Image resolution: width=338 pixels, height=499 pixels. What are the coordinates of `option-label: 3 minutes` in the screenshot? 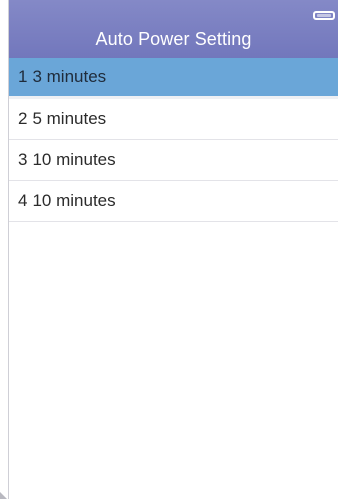 It's located at (69, 76).